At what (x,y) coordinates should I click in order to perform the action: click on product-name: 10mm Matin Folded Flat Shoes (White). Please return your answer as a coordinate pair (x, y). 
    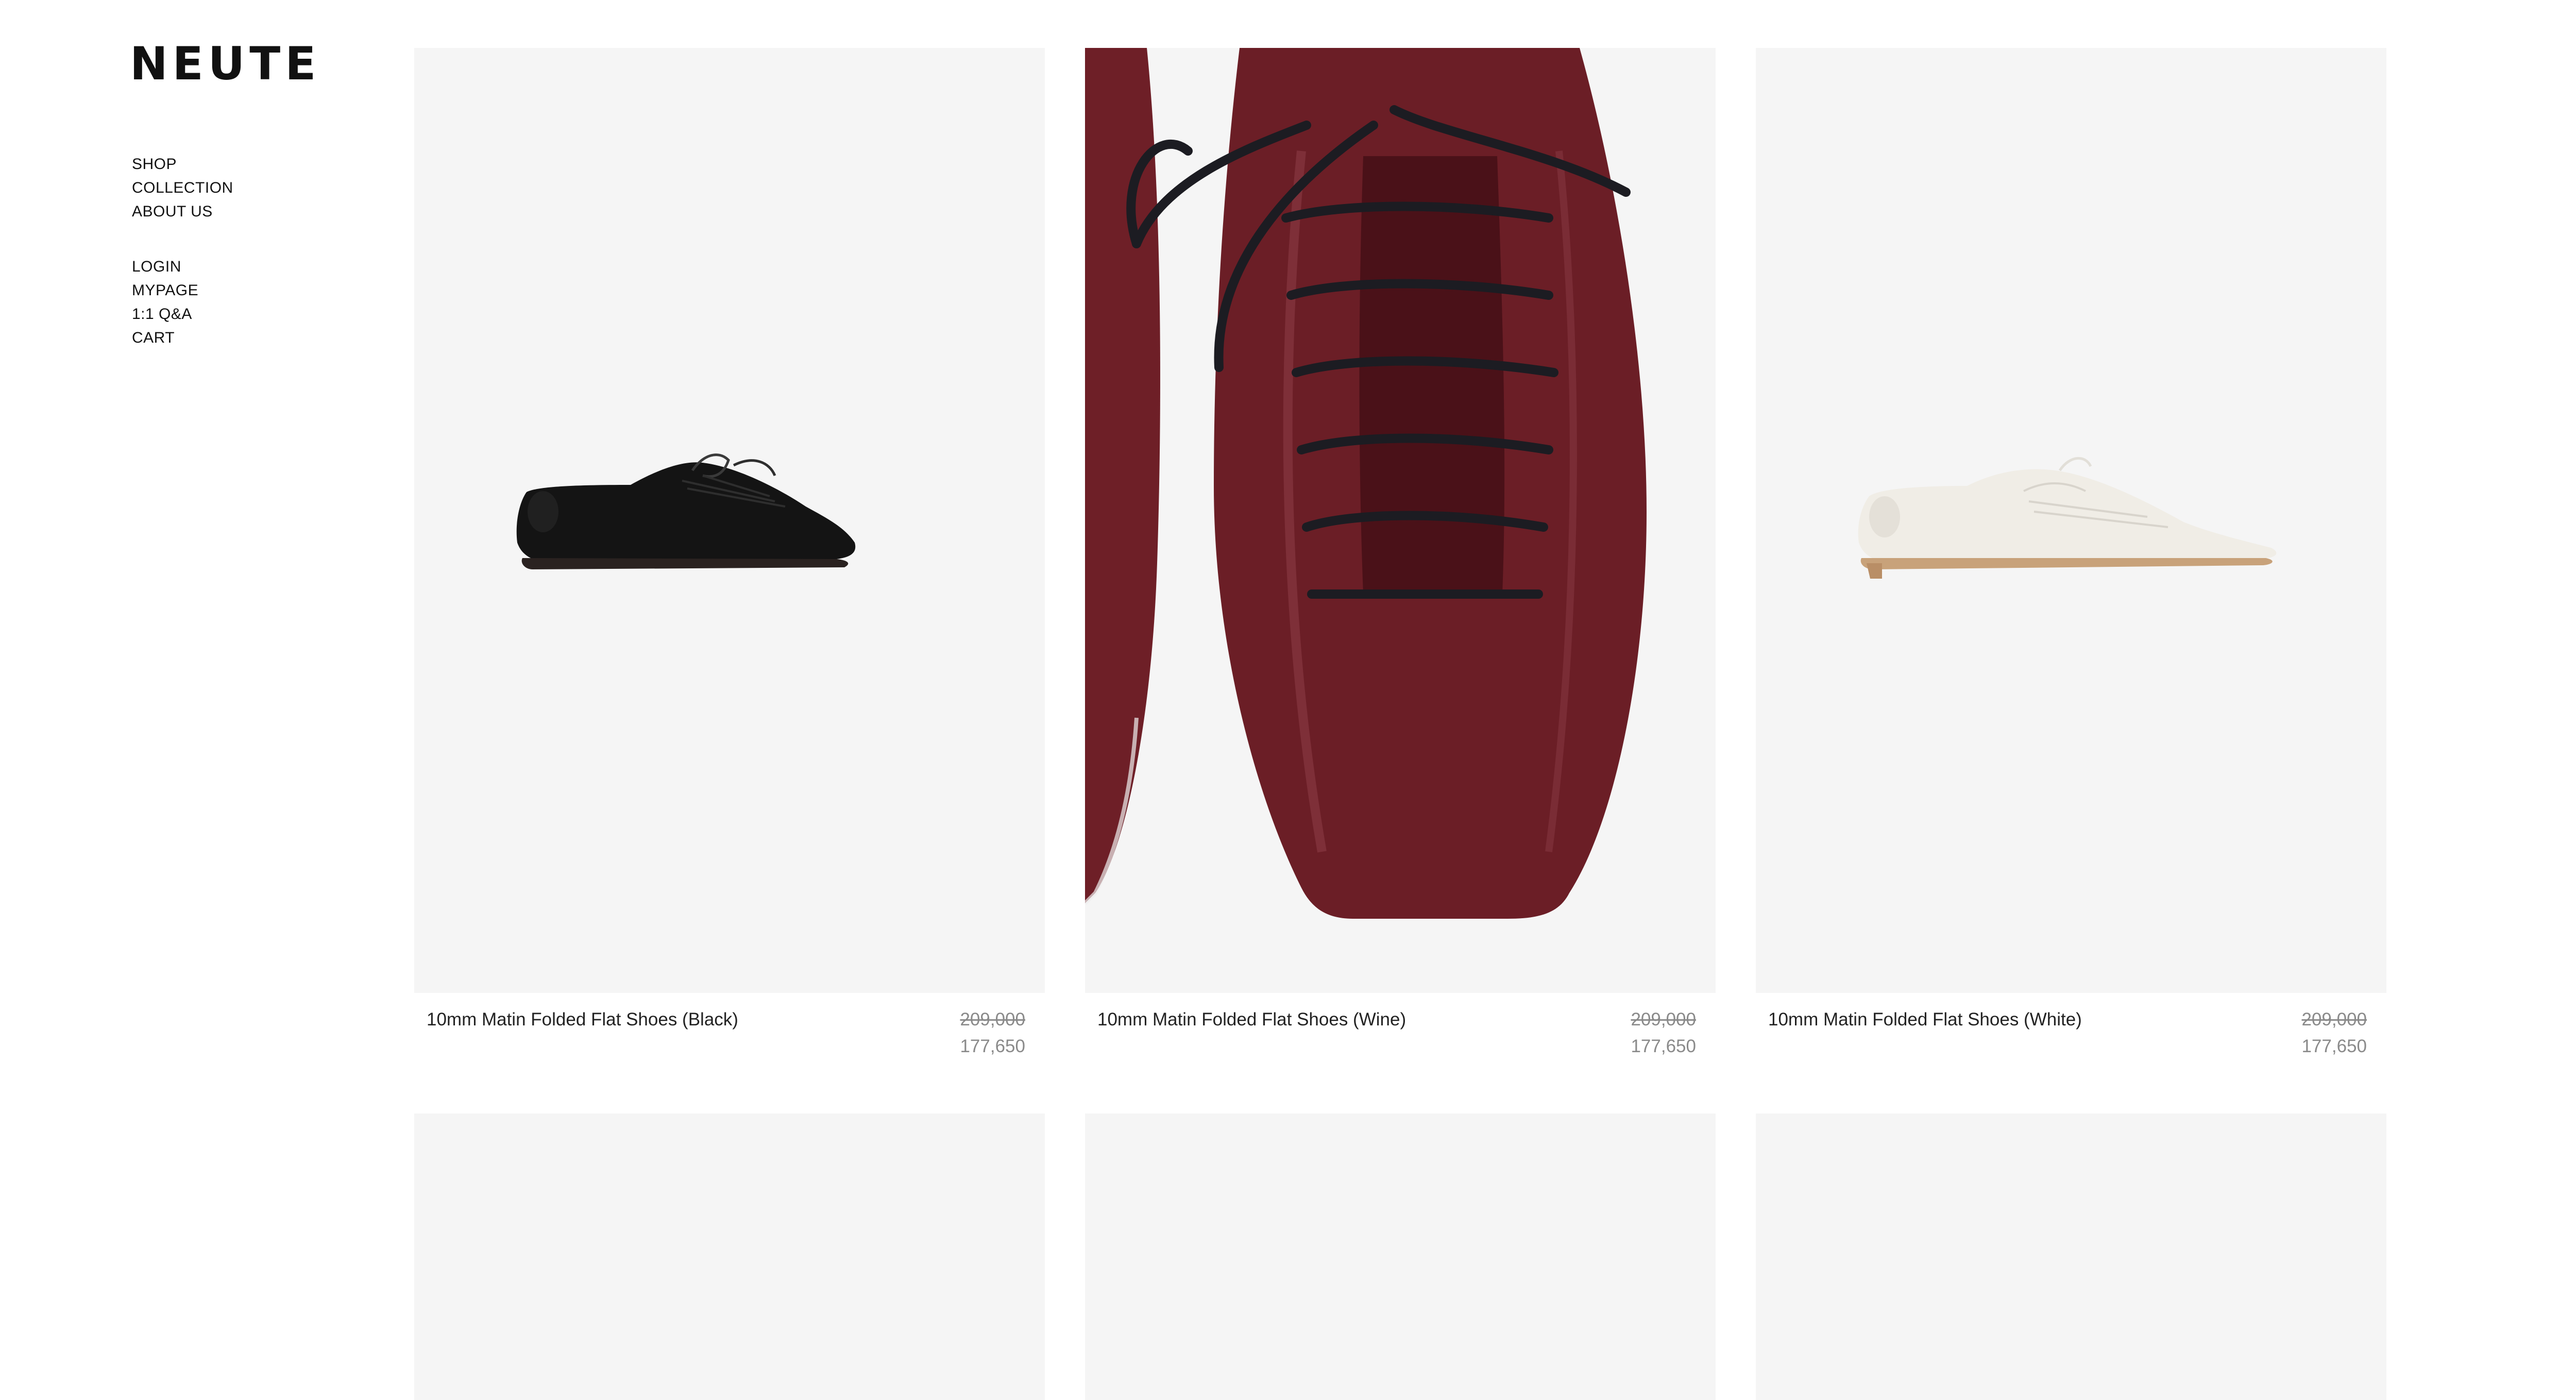
    Looking at the image, I should click on (1925, 1019).